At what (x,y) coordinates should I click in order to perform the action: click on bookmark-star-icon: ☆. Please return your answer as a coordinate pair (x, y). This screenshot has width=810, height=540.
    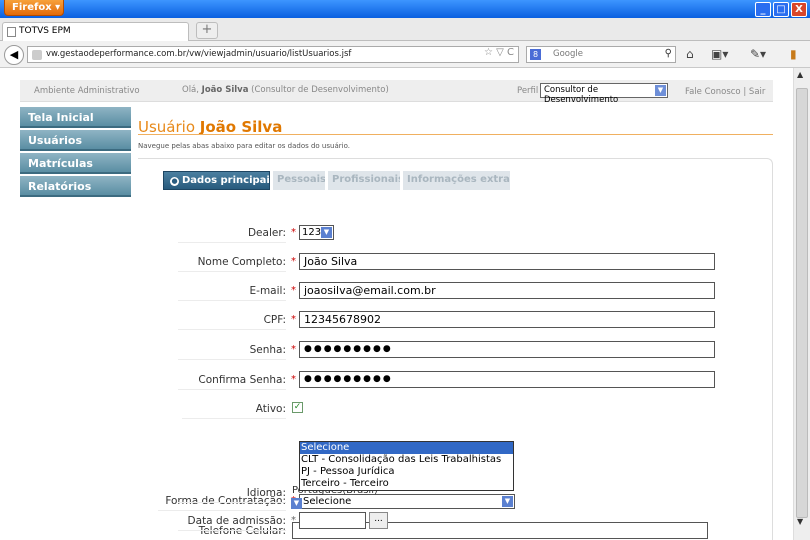
    Looking at the image, I should click on (488, 52).